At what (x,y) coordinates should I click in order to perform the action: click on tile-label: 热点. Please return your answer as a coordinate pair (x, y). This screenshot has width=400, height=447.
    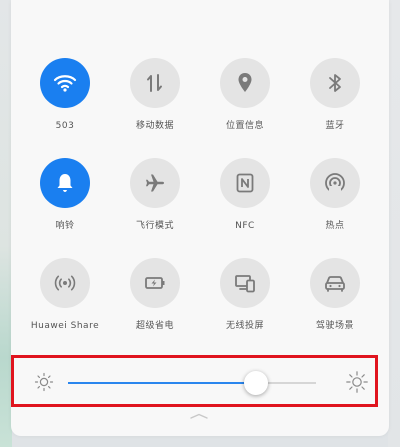
    Looking at the image, I should click on (335, 226).